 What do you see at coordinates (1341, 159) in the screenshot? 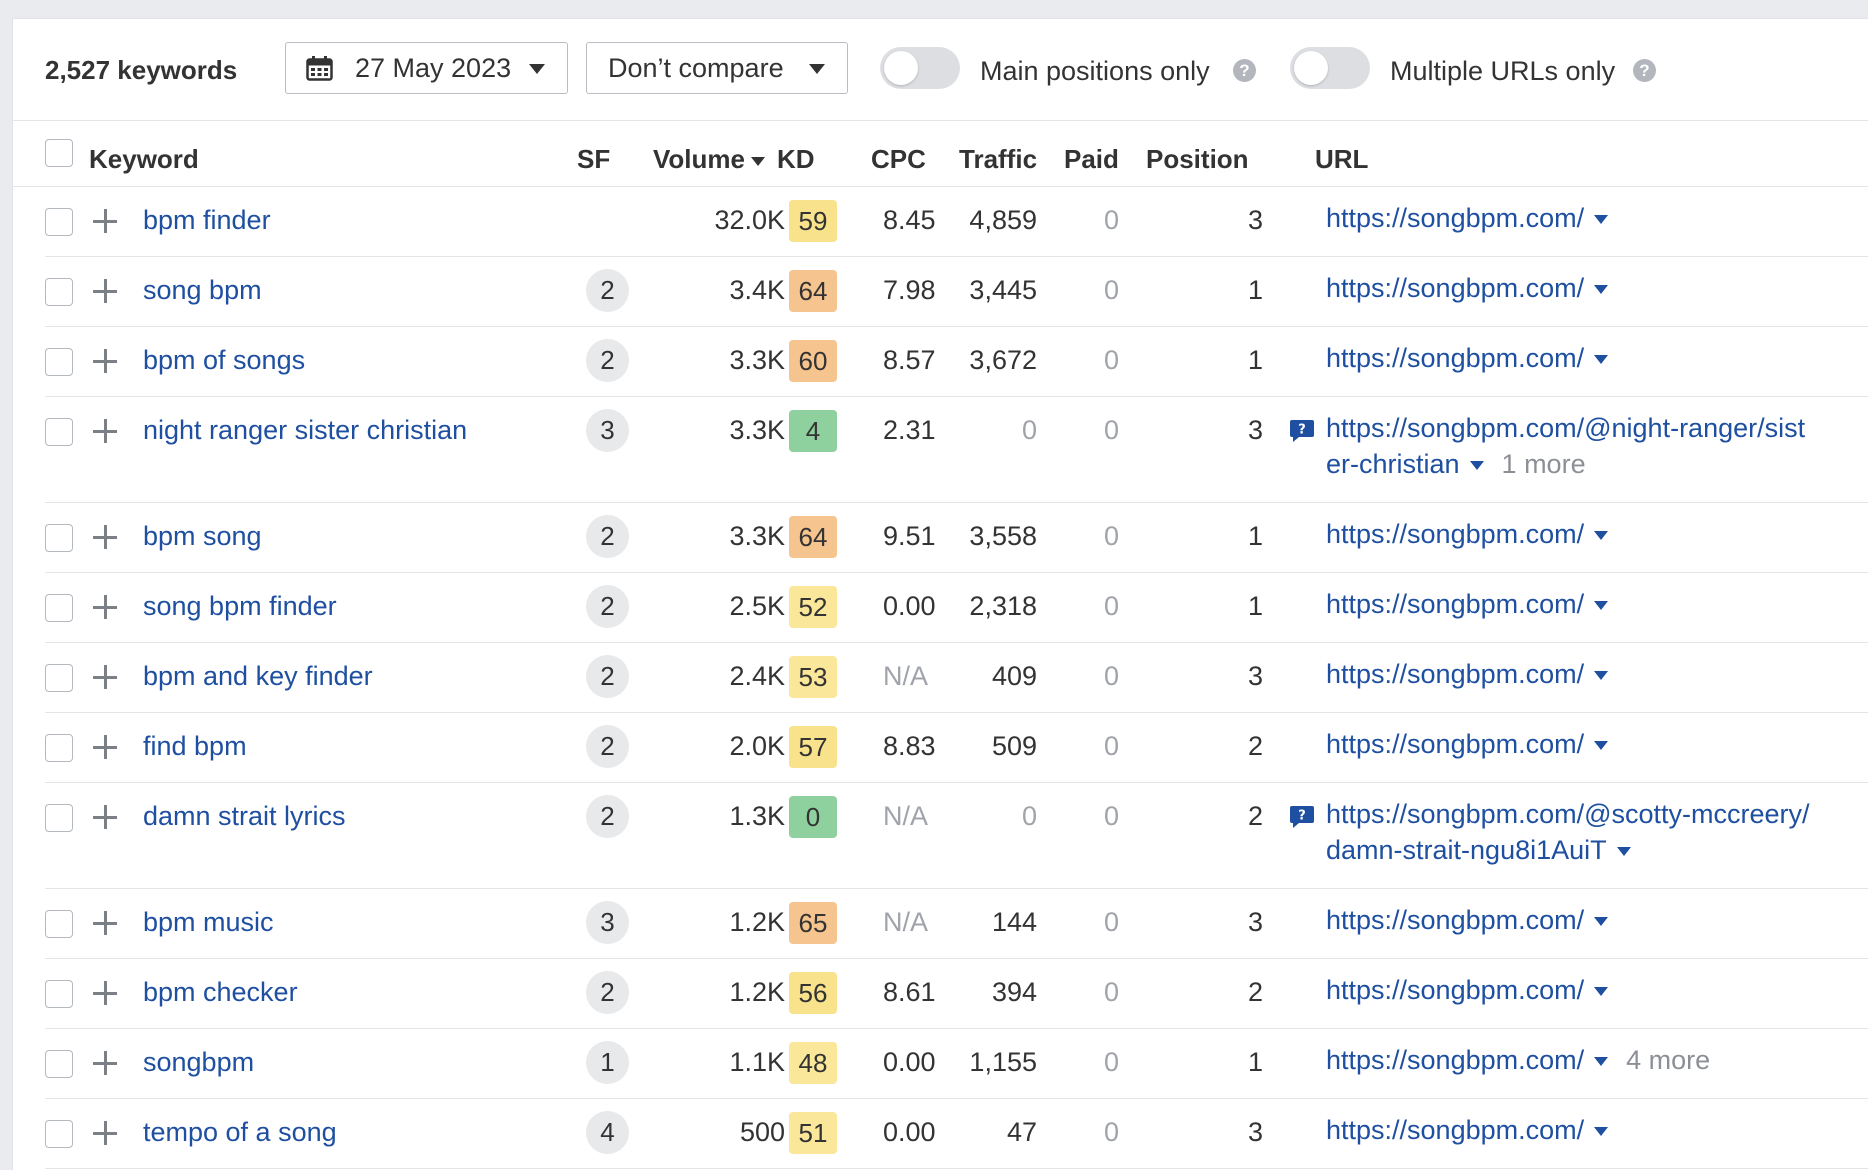
I see `col-url: URL` at bounding box center [1341, 159].